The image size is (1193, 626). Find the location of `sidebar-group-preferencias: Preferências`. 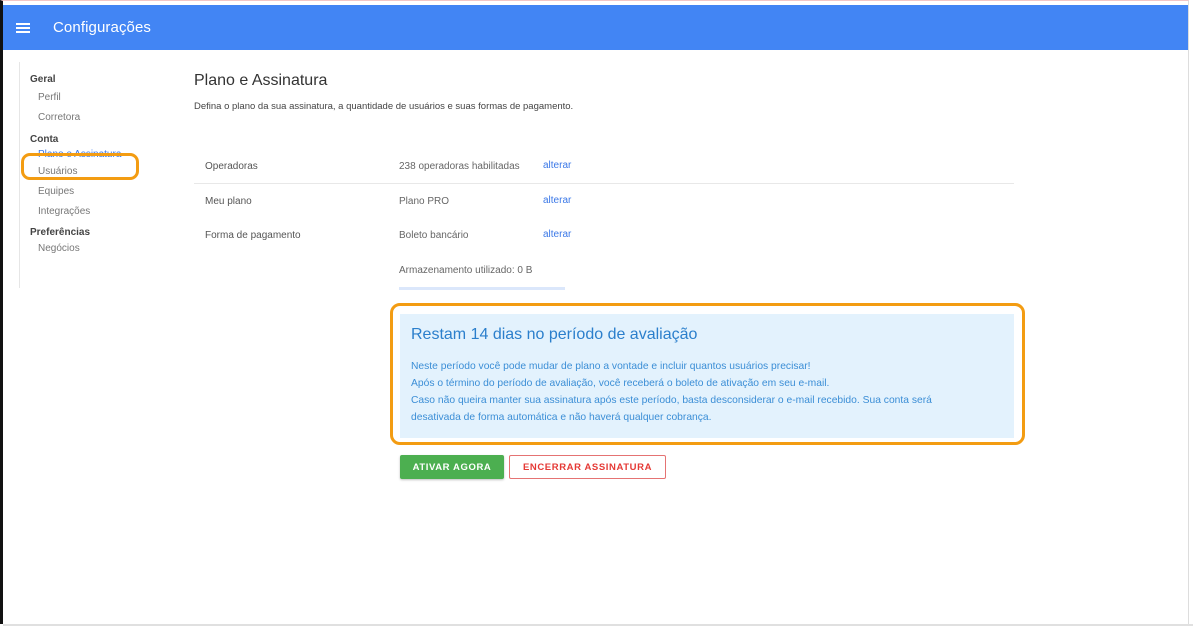

sidebar-group-preferencias: Preferências is located at coordinates (60, 232).